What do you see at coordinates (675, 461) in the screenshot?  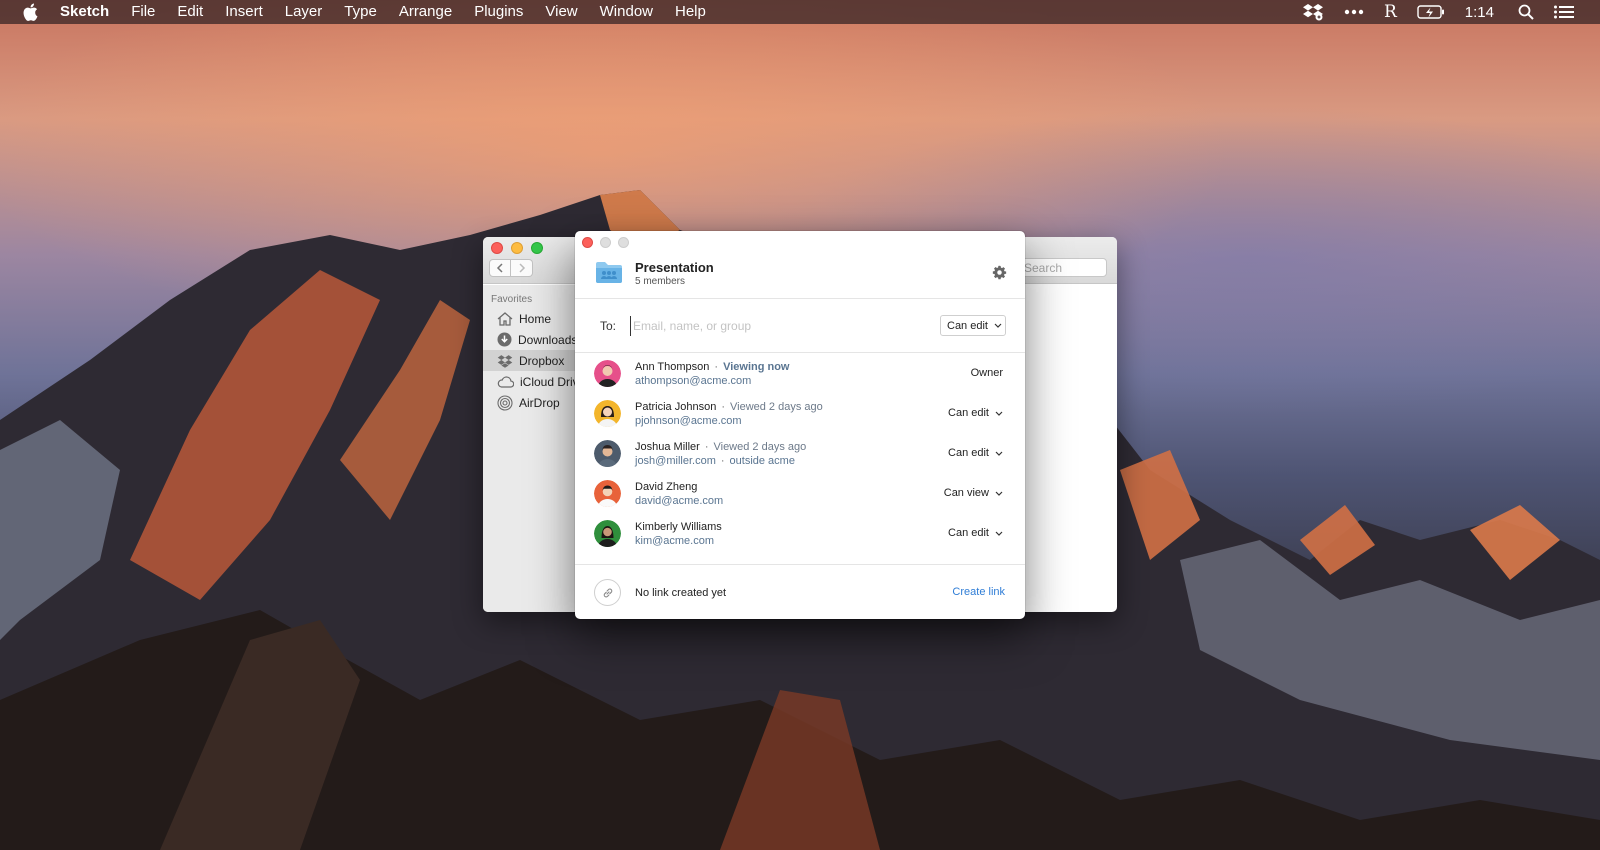 I see `member-email: josh@miller.com` at bounding box center [675, 461].